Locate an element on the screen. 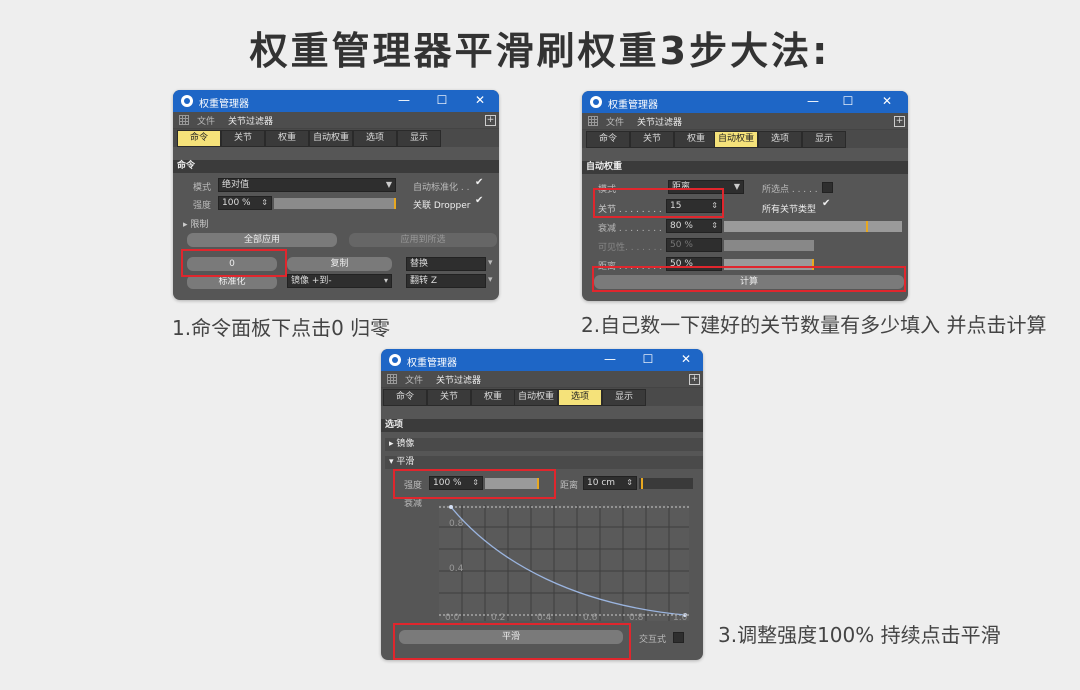 The image size is (1080, 690). chevron-down-icon: ▼ is located at coordinates (388, 184).